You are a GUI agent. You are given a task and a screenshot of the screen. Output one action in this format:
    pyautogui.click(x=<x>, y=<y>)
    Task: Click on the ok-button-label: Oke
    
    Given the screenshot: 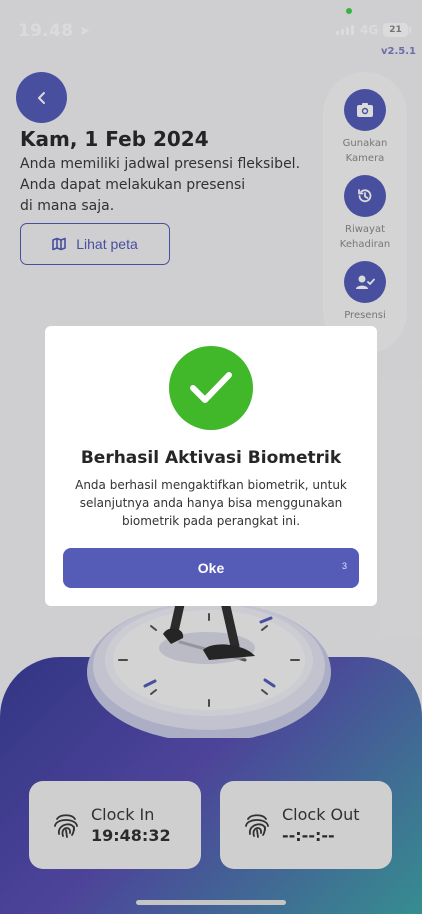 What is the action you would take?
    pyautogui.click(x=211, y=568)
    